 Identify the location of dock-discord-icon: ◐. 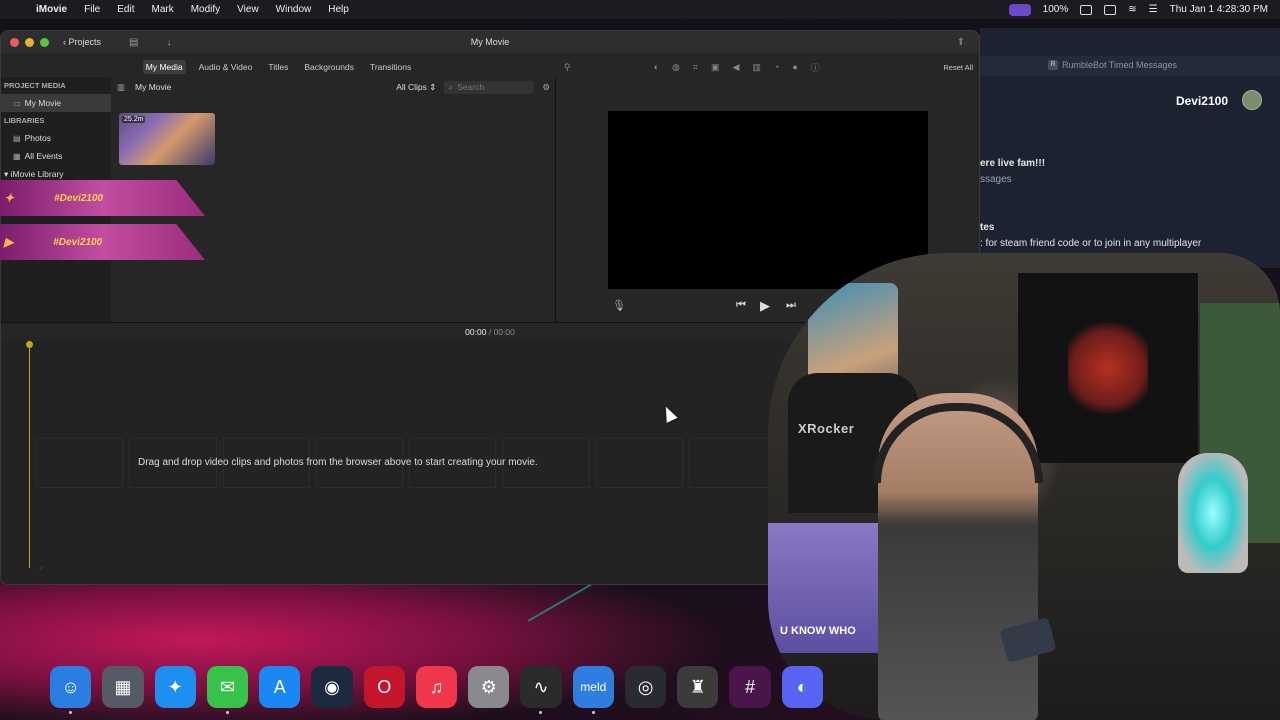
(802, 687).